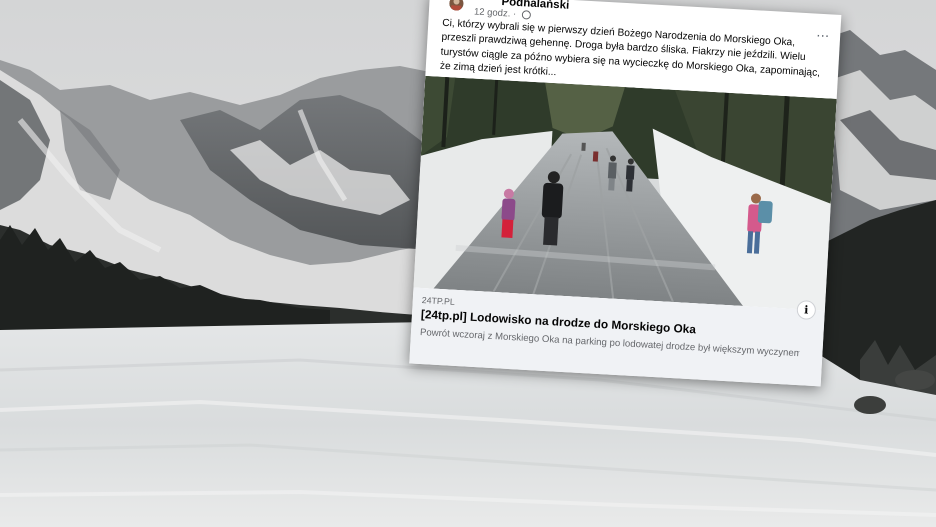  Describe the element at coordinates (438, 301) in the screenshot. I see `link-domain: 24TP.PL` at that location.